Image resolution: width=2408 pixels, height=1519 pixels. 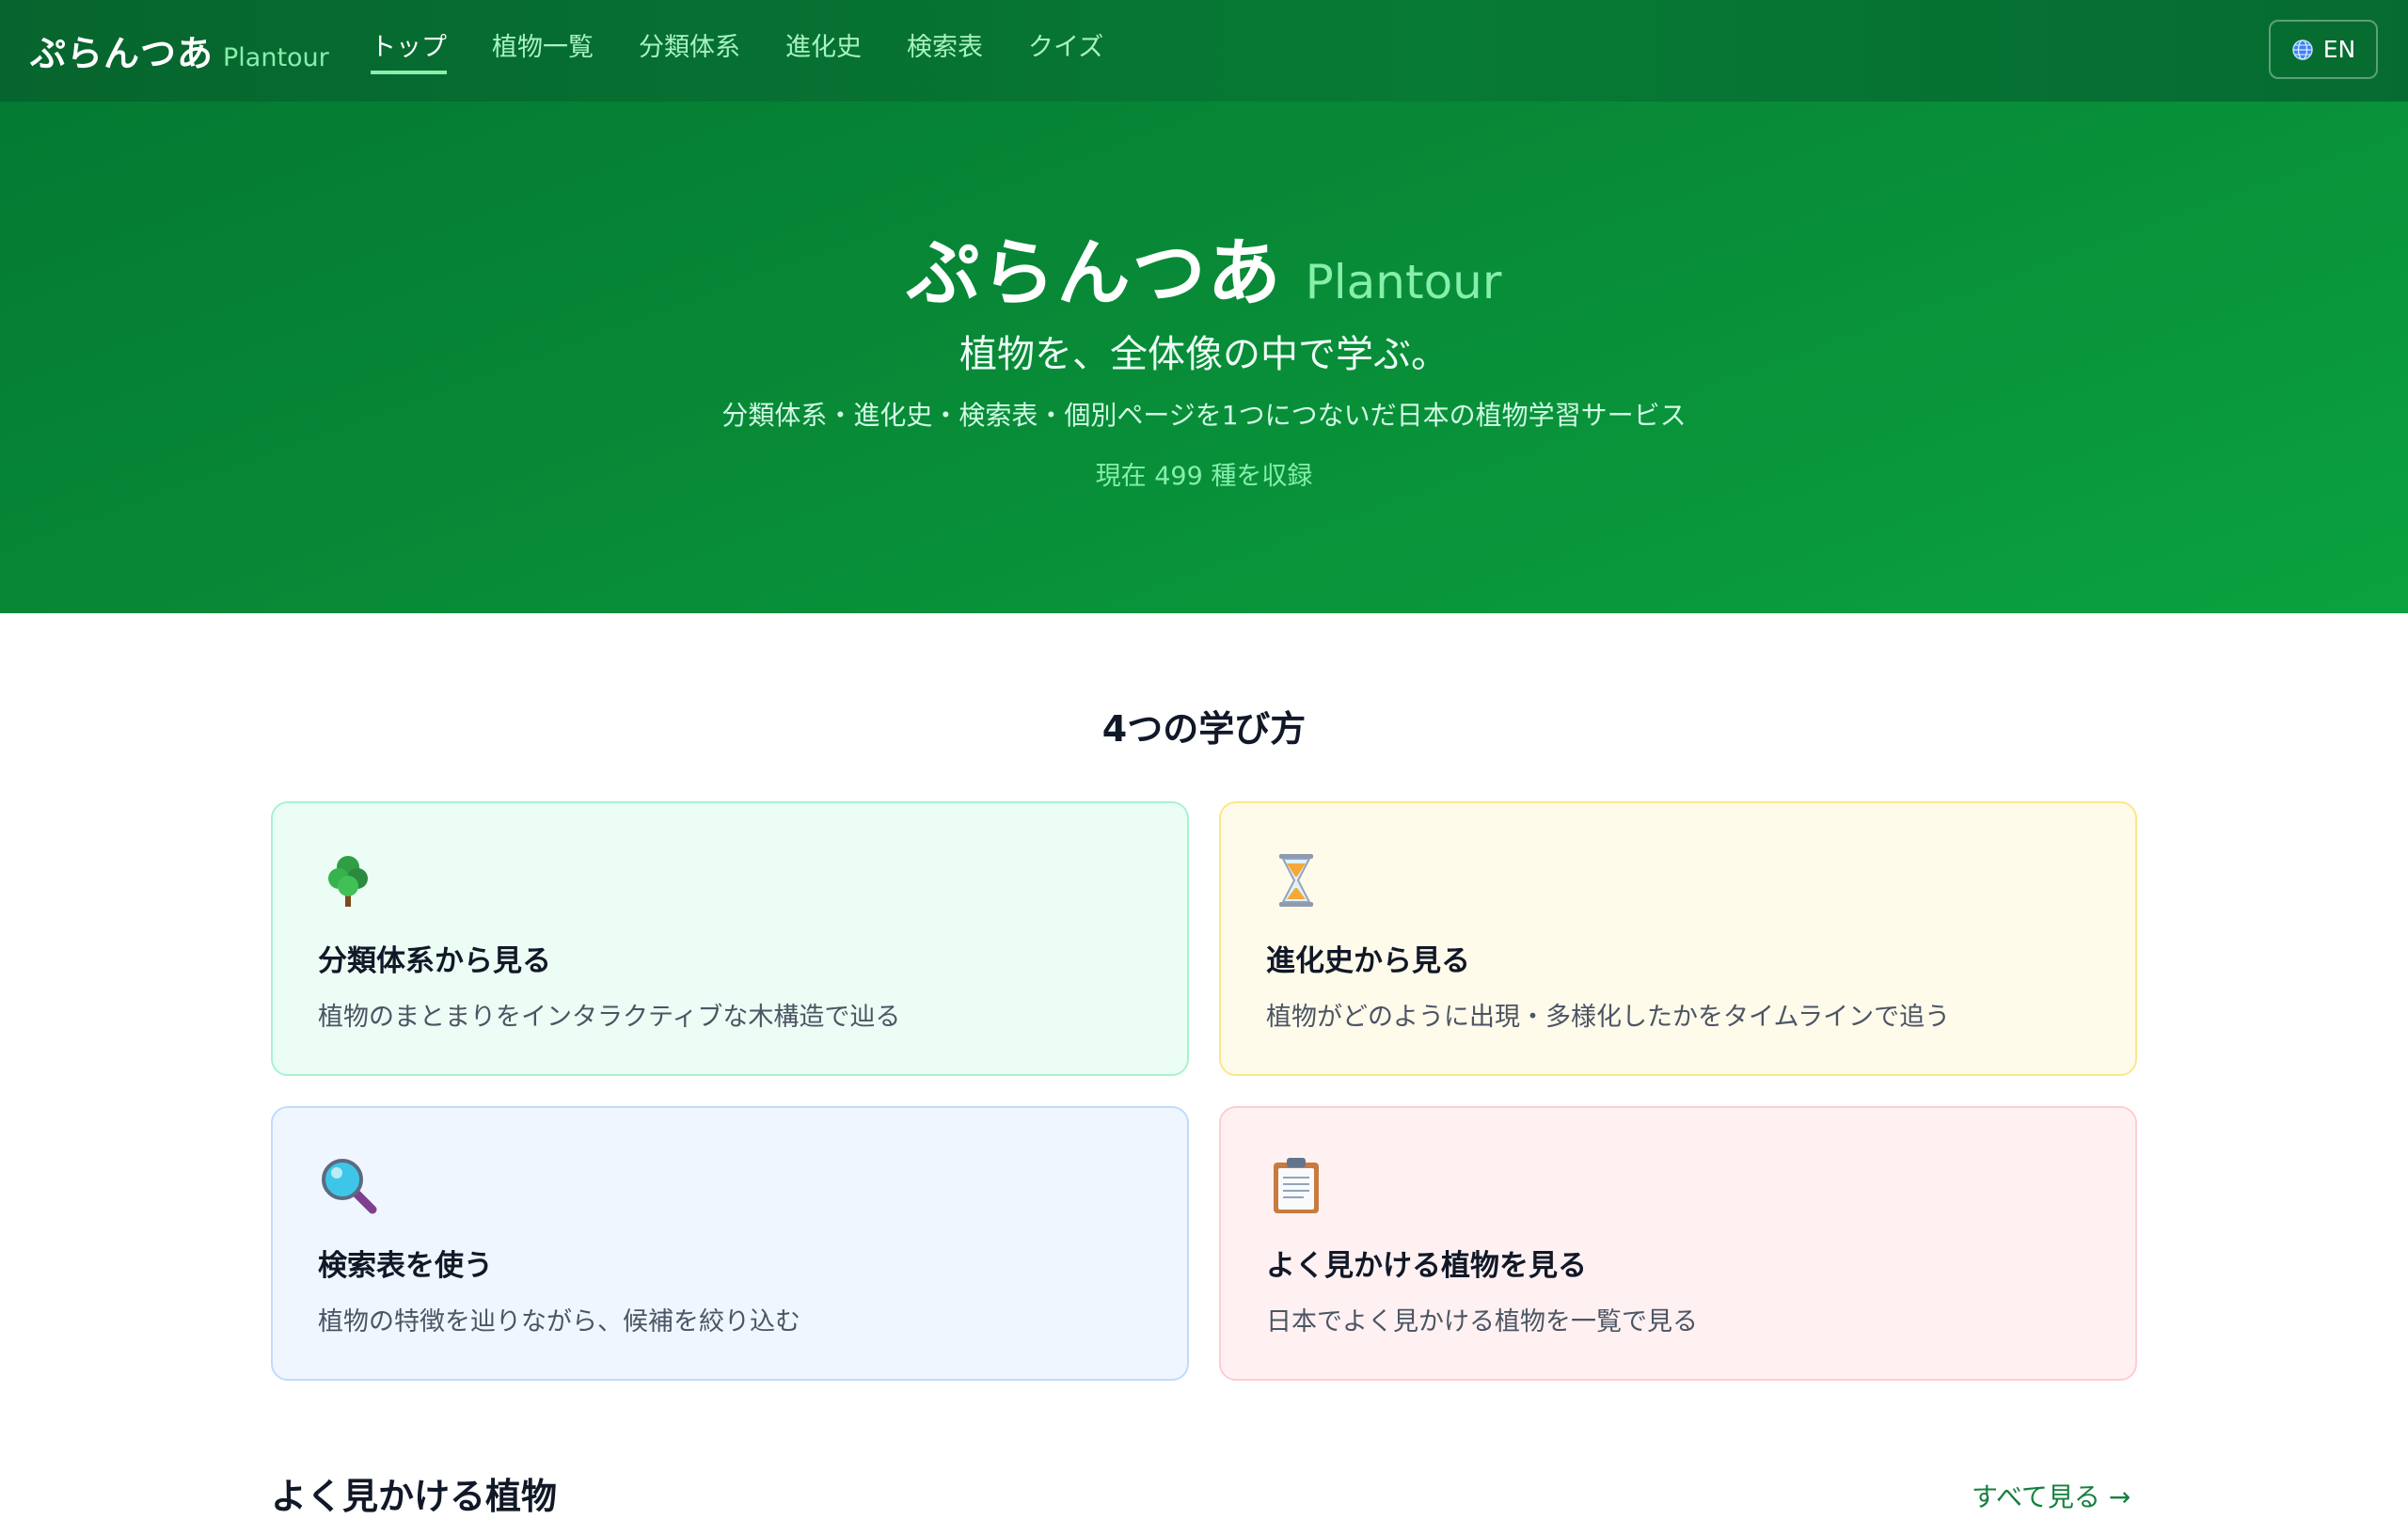 I want to click on hourglass-icon, so click(x=1296, y=880).